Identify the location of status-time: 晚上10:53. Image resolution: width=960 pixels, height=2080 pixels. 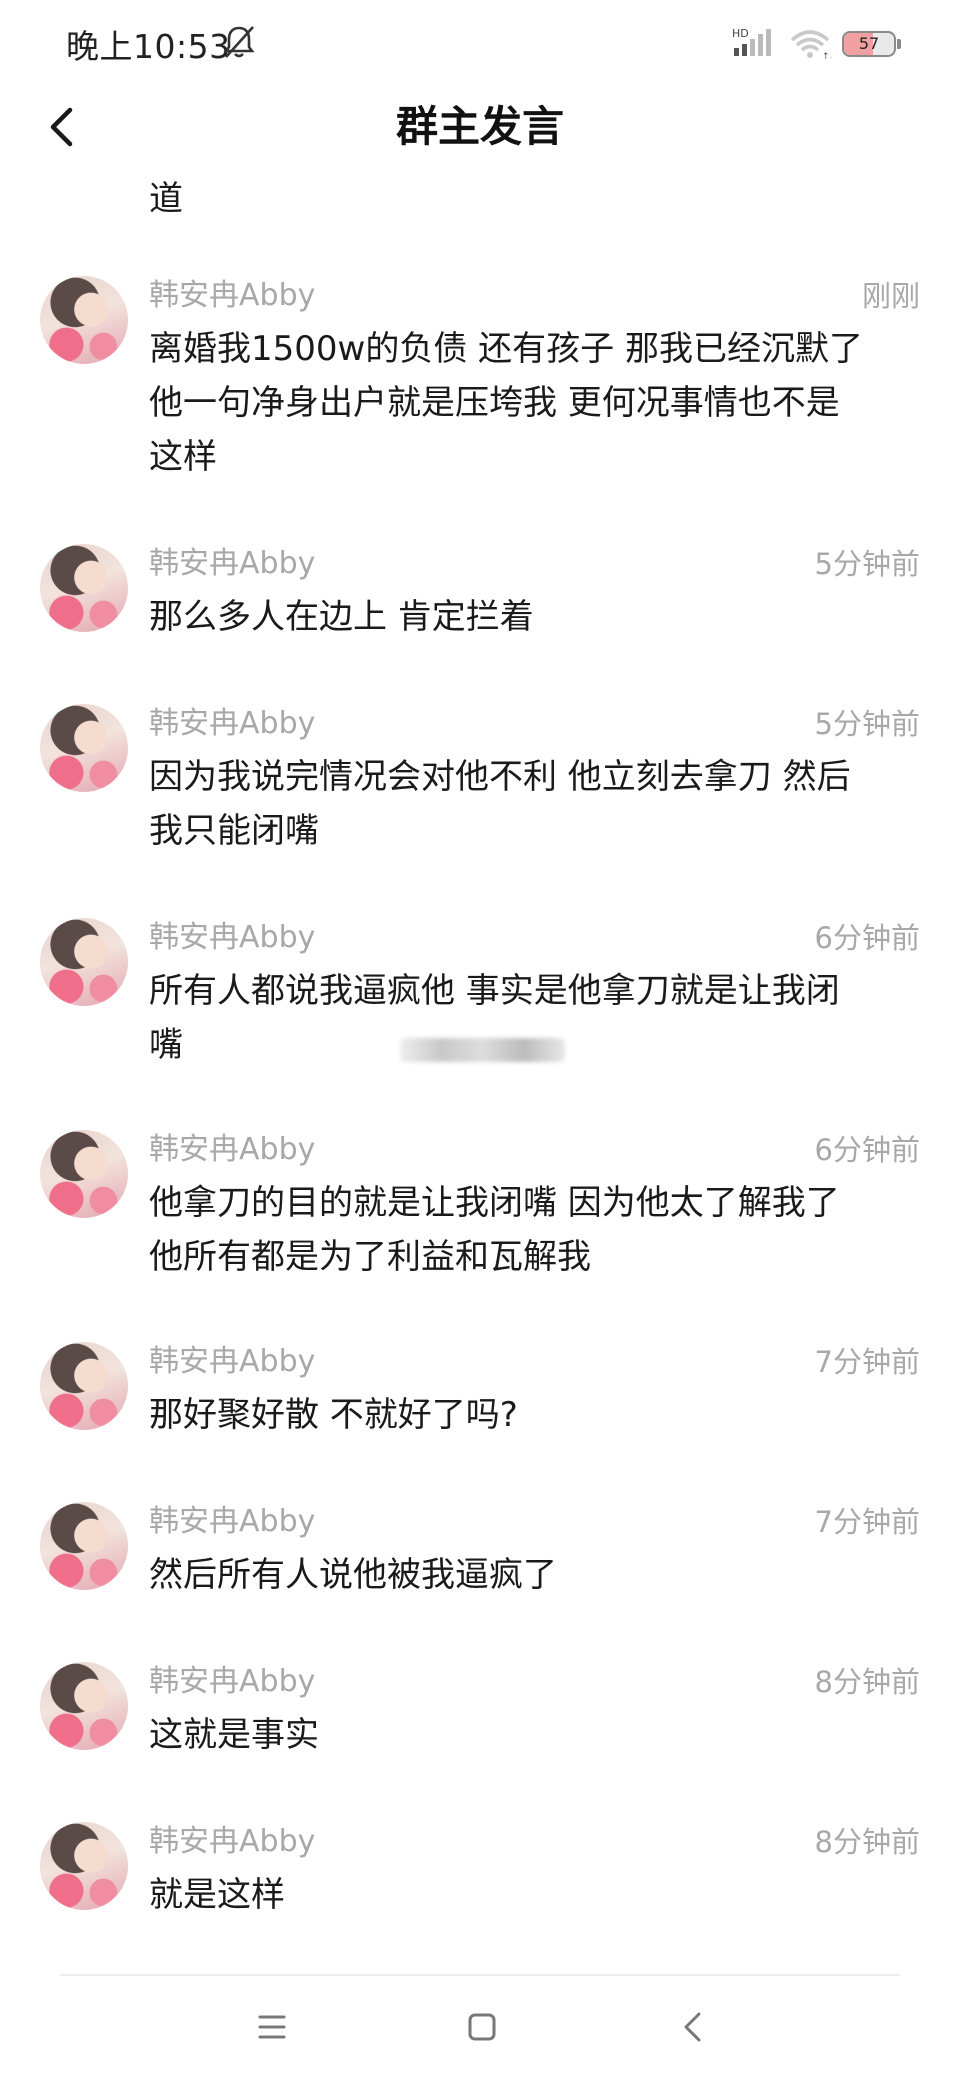
(148, 46).